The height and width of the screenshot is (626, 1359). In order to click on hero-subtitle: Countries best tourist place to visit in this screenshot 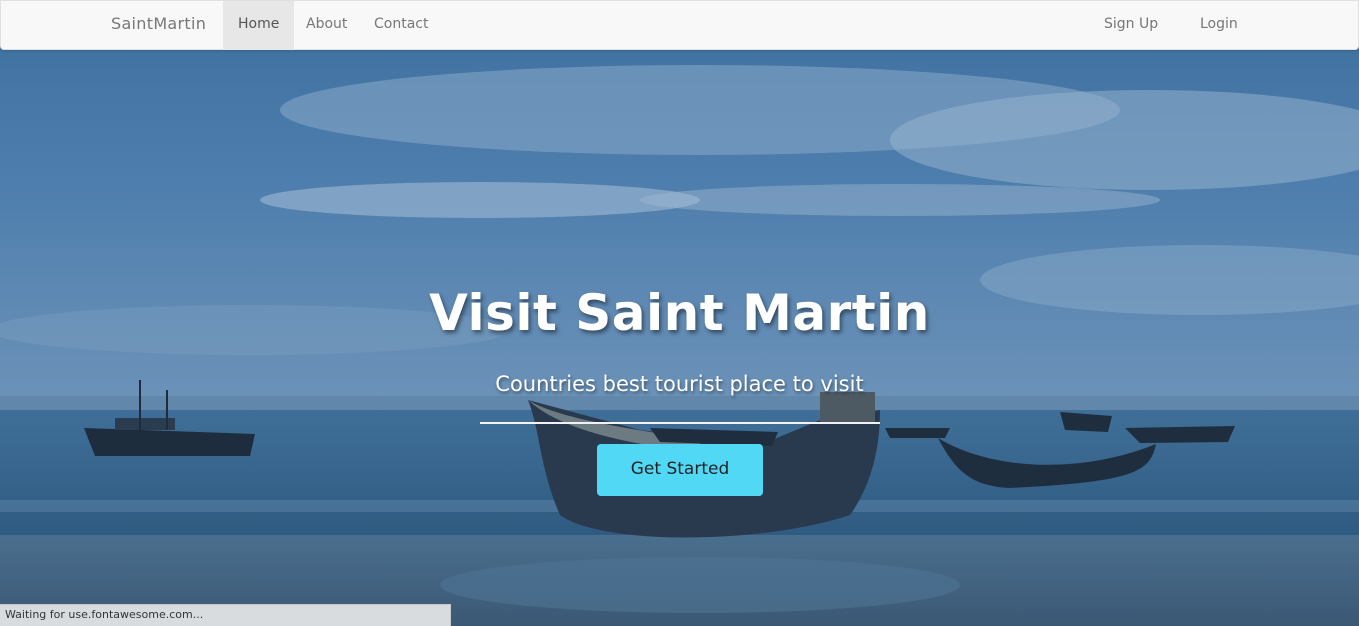, I will do `click(679, 384)`.